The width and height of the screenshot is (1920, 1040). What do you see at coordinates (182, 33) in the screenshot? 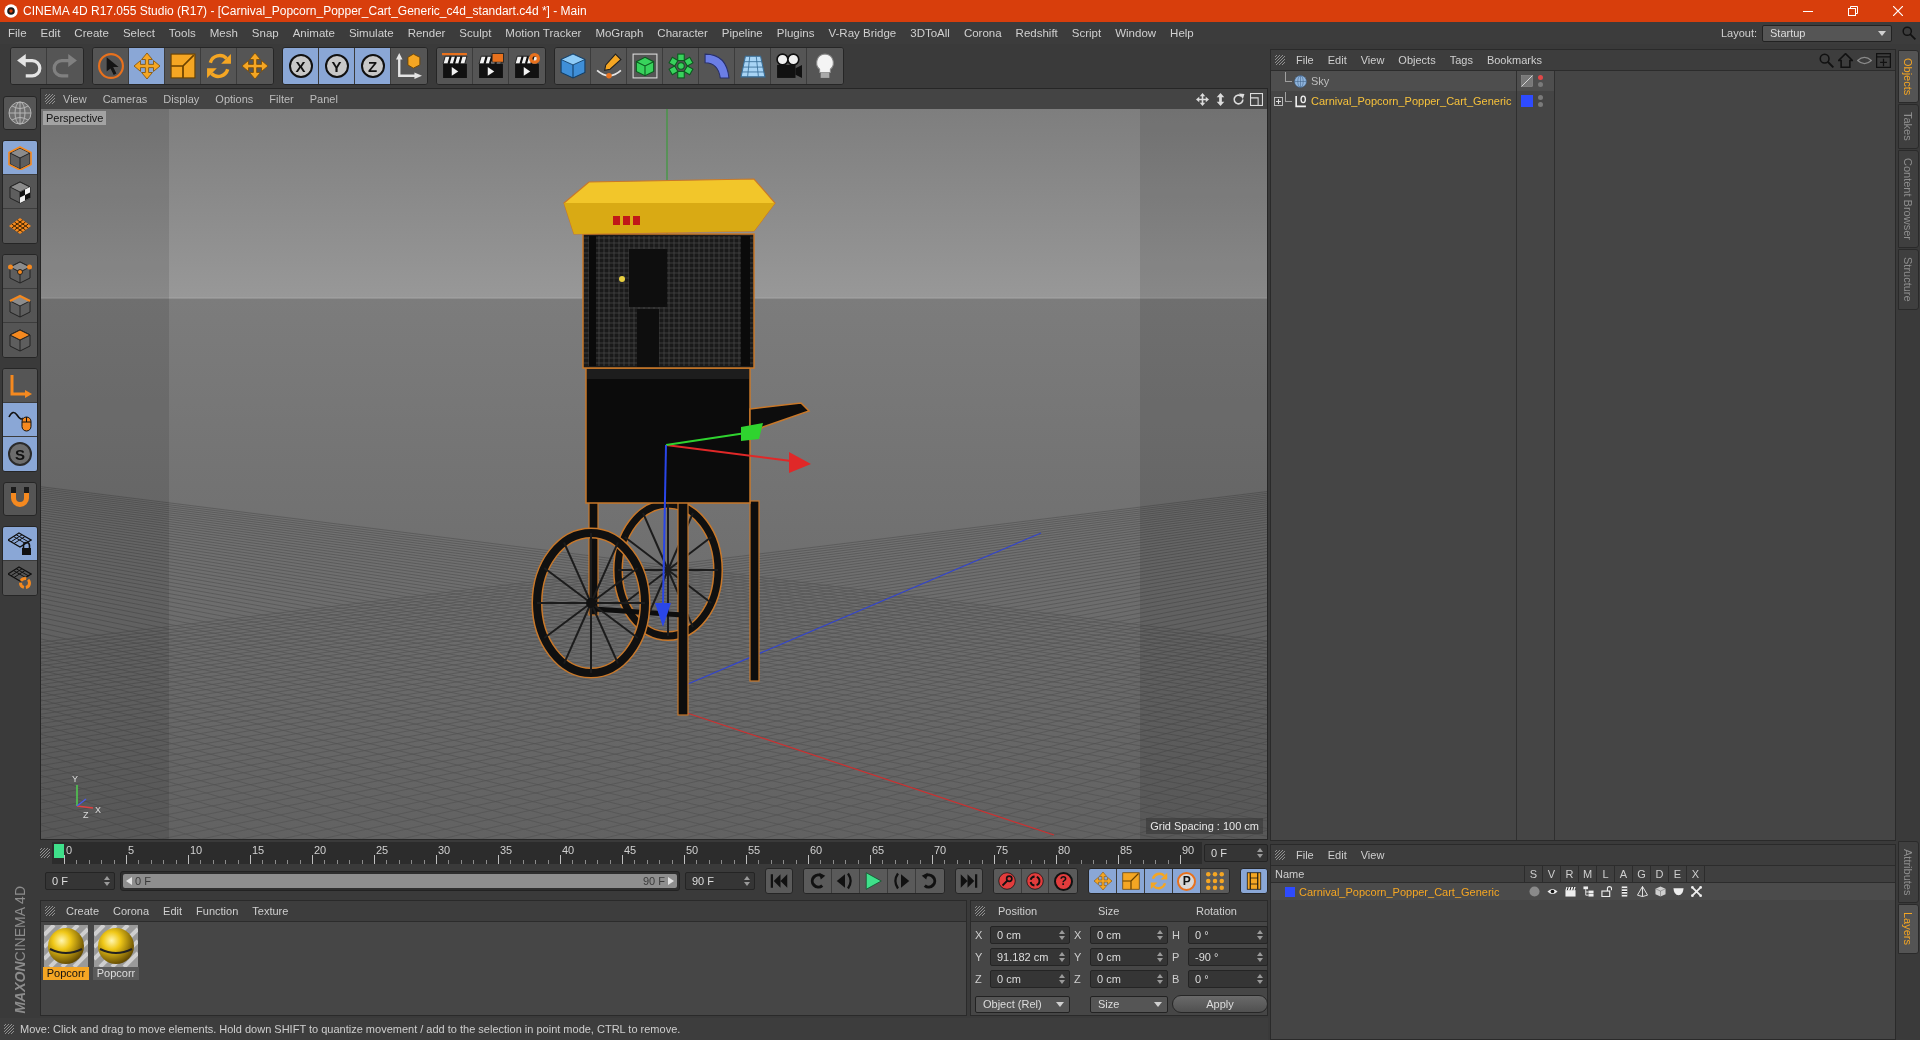
I see `menu-item: Tools` at bounding box center [182, 33].